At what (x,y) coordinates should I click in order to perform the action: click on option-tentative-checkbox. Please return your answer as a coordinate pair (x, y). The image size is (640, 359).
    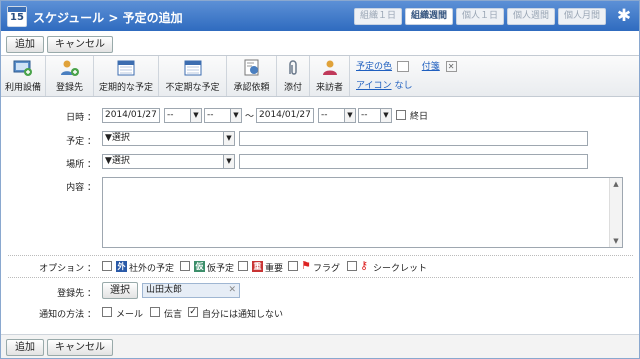
    Looking at the image, I should click on (185, 266).